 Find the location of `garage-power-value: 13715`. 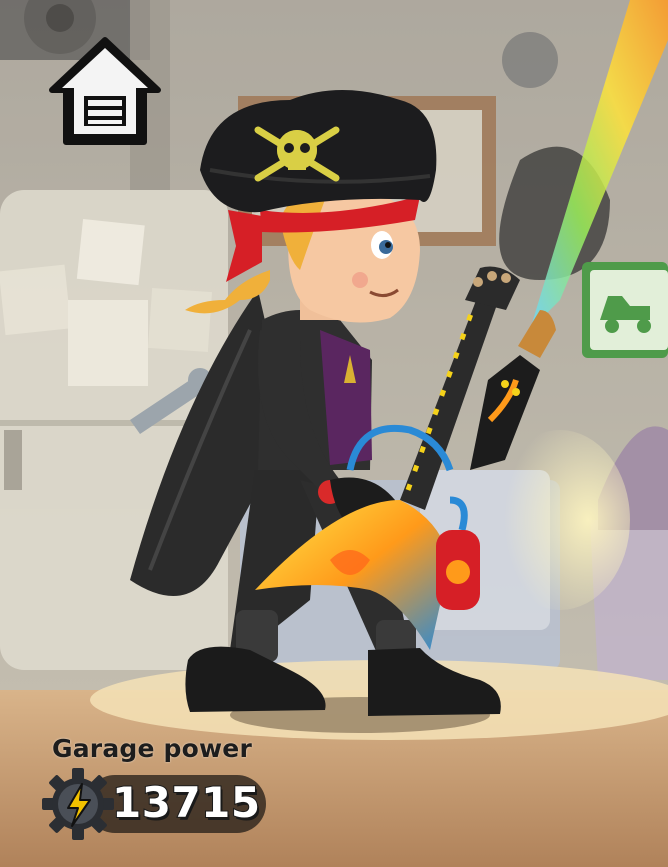

garage-power-value: 13715 is located at coordinates (186, 802).